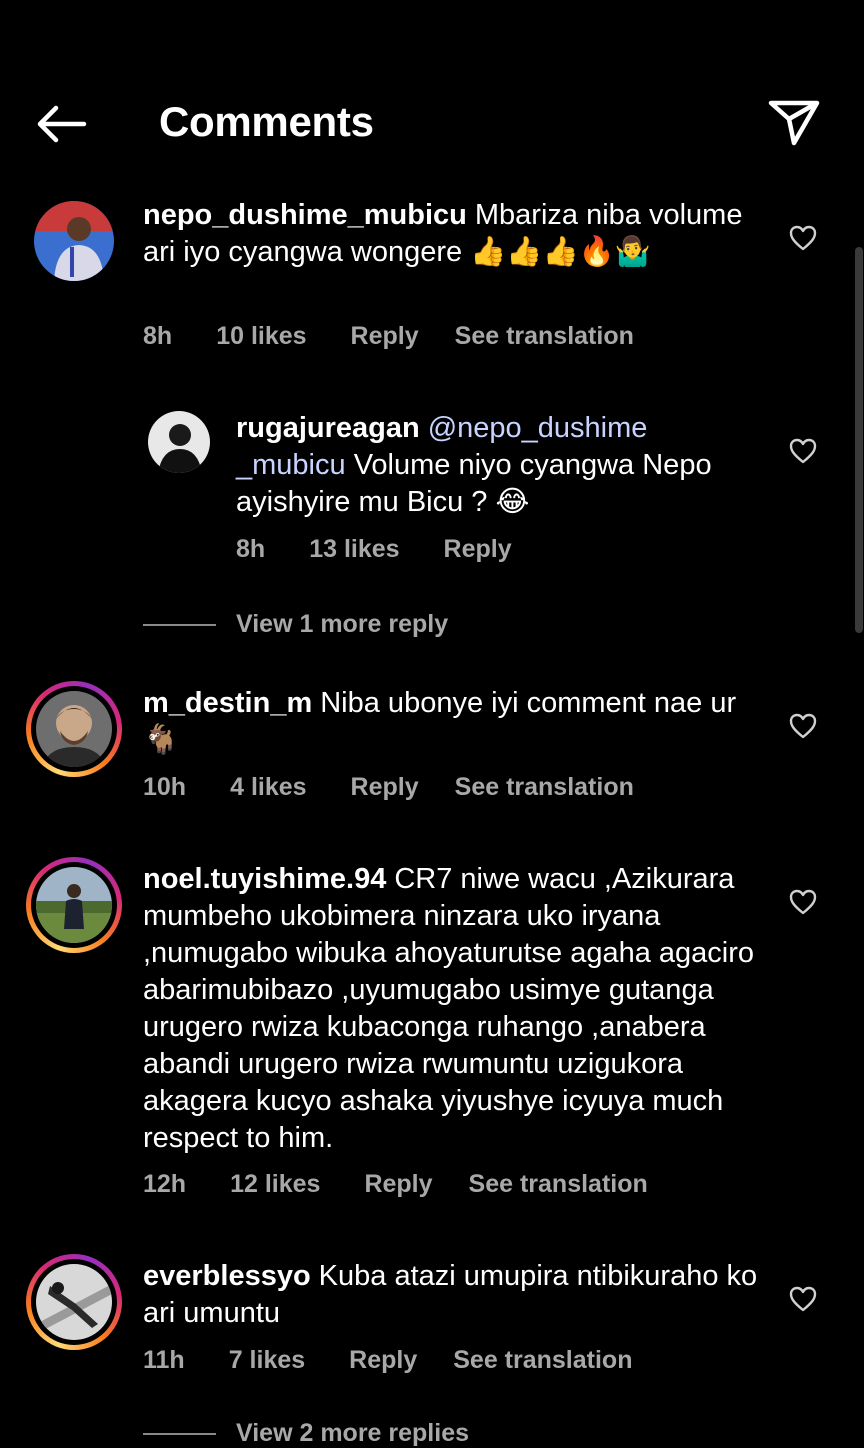 This screenshot has width=864, height=1448. Describe the element at coordinates (227, 1276) in the screenshot. I see `comment-username: everblessyo` at that location.